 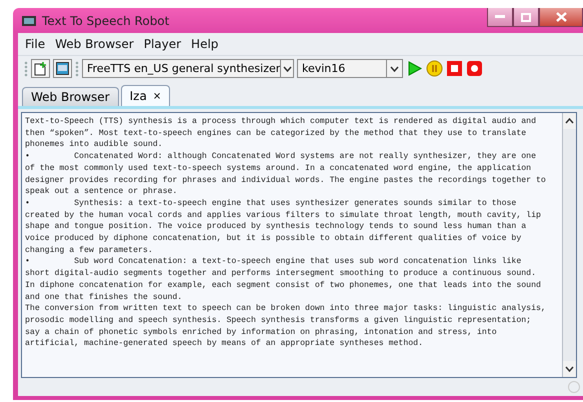 What do you see at coordinates (89, 250) in the screenshot?
I see `text-line: changing a few parameters.` at bounding box center [89, 250].